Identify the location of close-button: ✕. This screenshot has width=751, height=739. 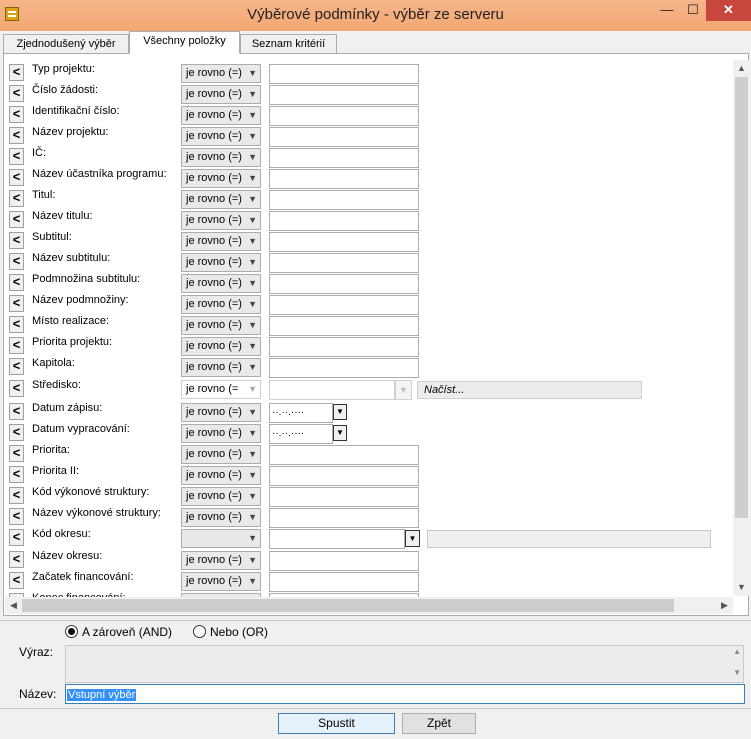
(728, 10).